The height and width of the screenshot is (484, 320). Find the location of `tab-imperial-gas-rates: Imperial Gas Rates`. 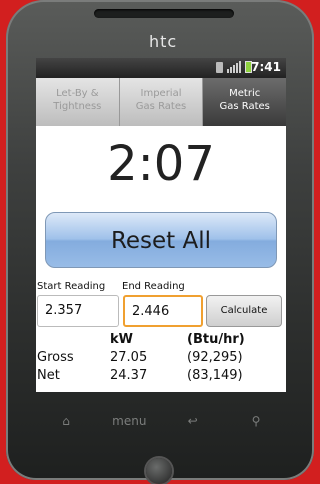

tab-imperial-gas-rates: Imperial Gas Rates is located at coordinates (161, 102).